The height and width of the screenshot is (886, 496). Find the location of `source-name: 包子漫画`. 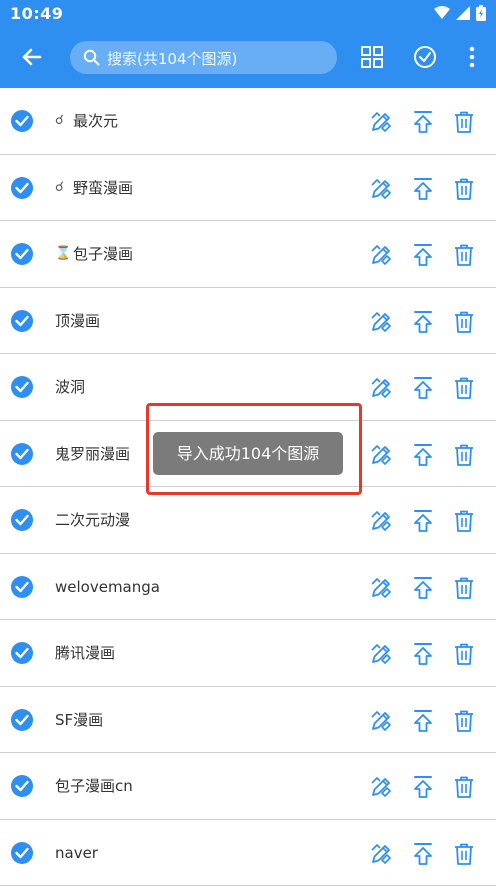

source-name: 包子漫画 is located at coordinates (103, 254).